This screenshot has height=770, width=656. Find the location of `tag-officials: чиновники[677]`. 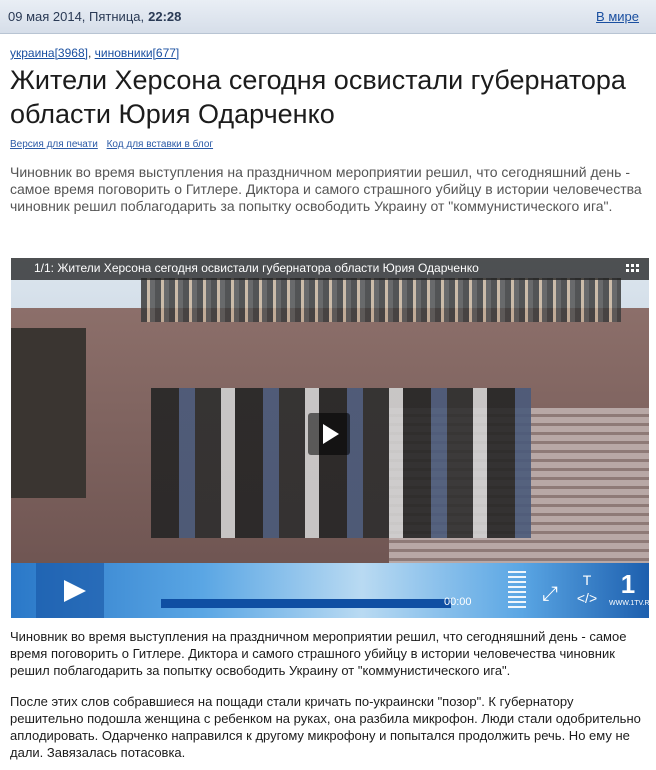

tag-officials: чиновники[677] is located at coordinates (137, 53).